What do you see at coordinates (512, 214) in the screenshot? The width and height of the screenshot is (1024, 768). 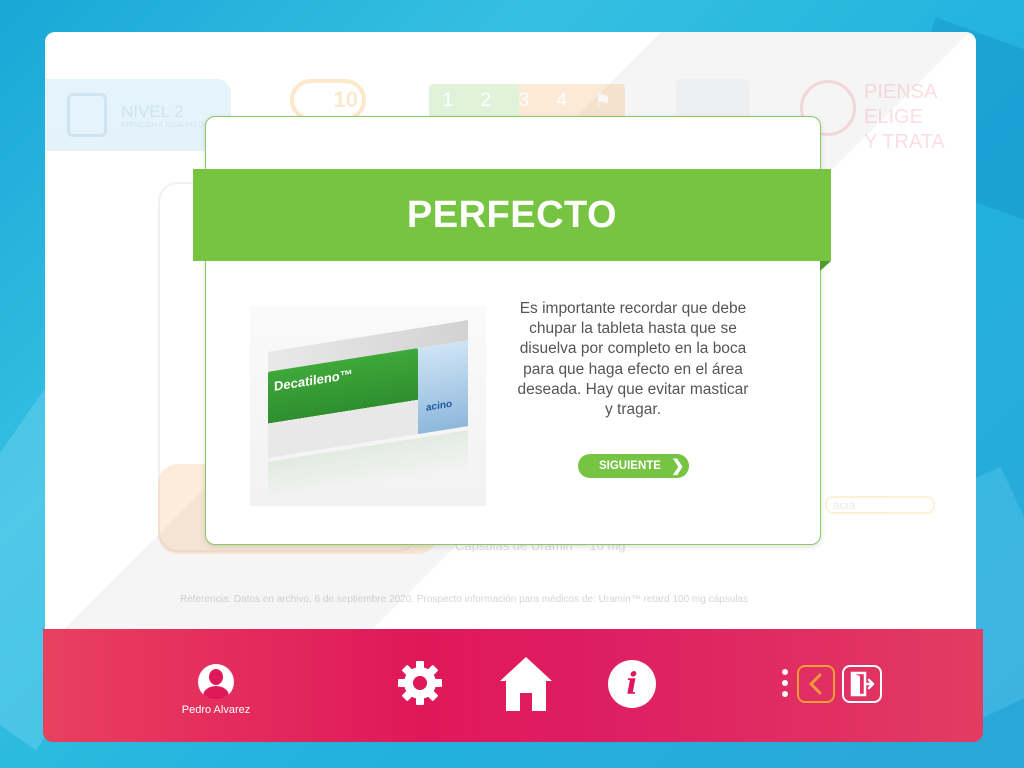 I see `modal-title: PERFECTO` at bounding box center [512, 214].